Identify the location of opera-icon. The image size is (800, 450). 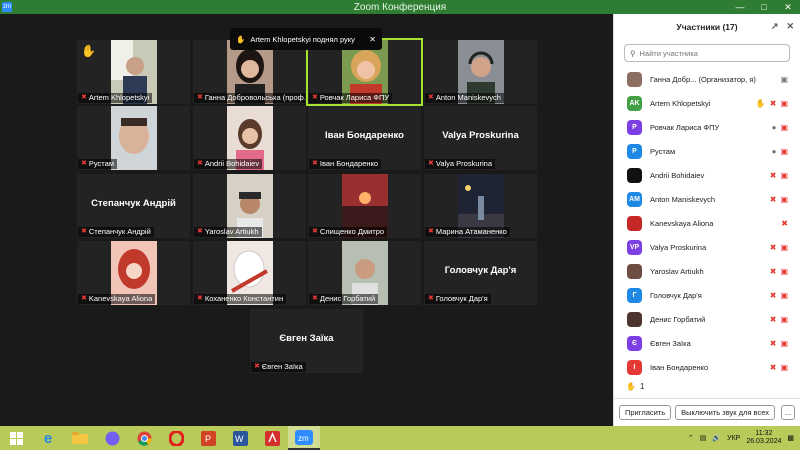
(176, 438).